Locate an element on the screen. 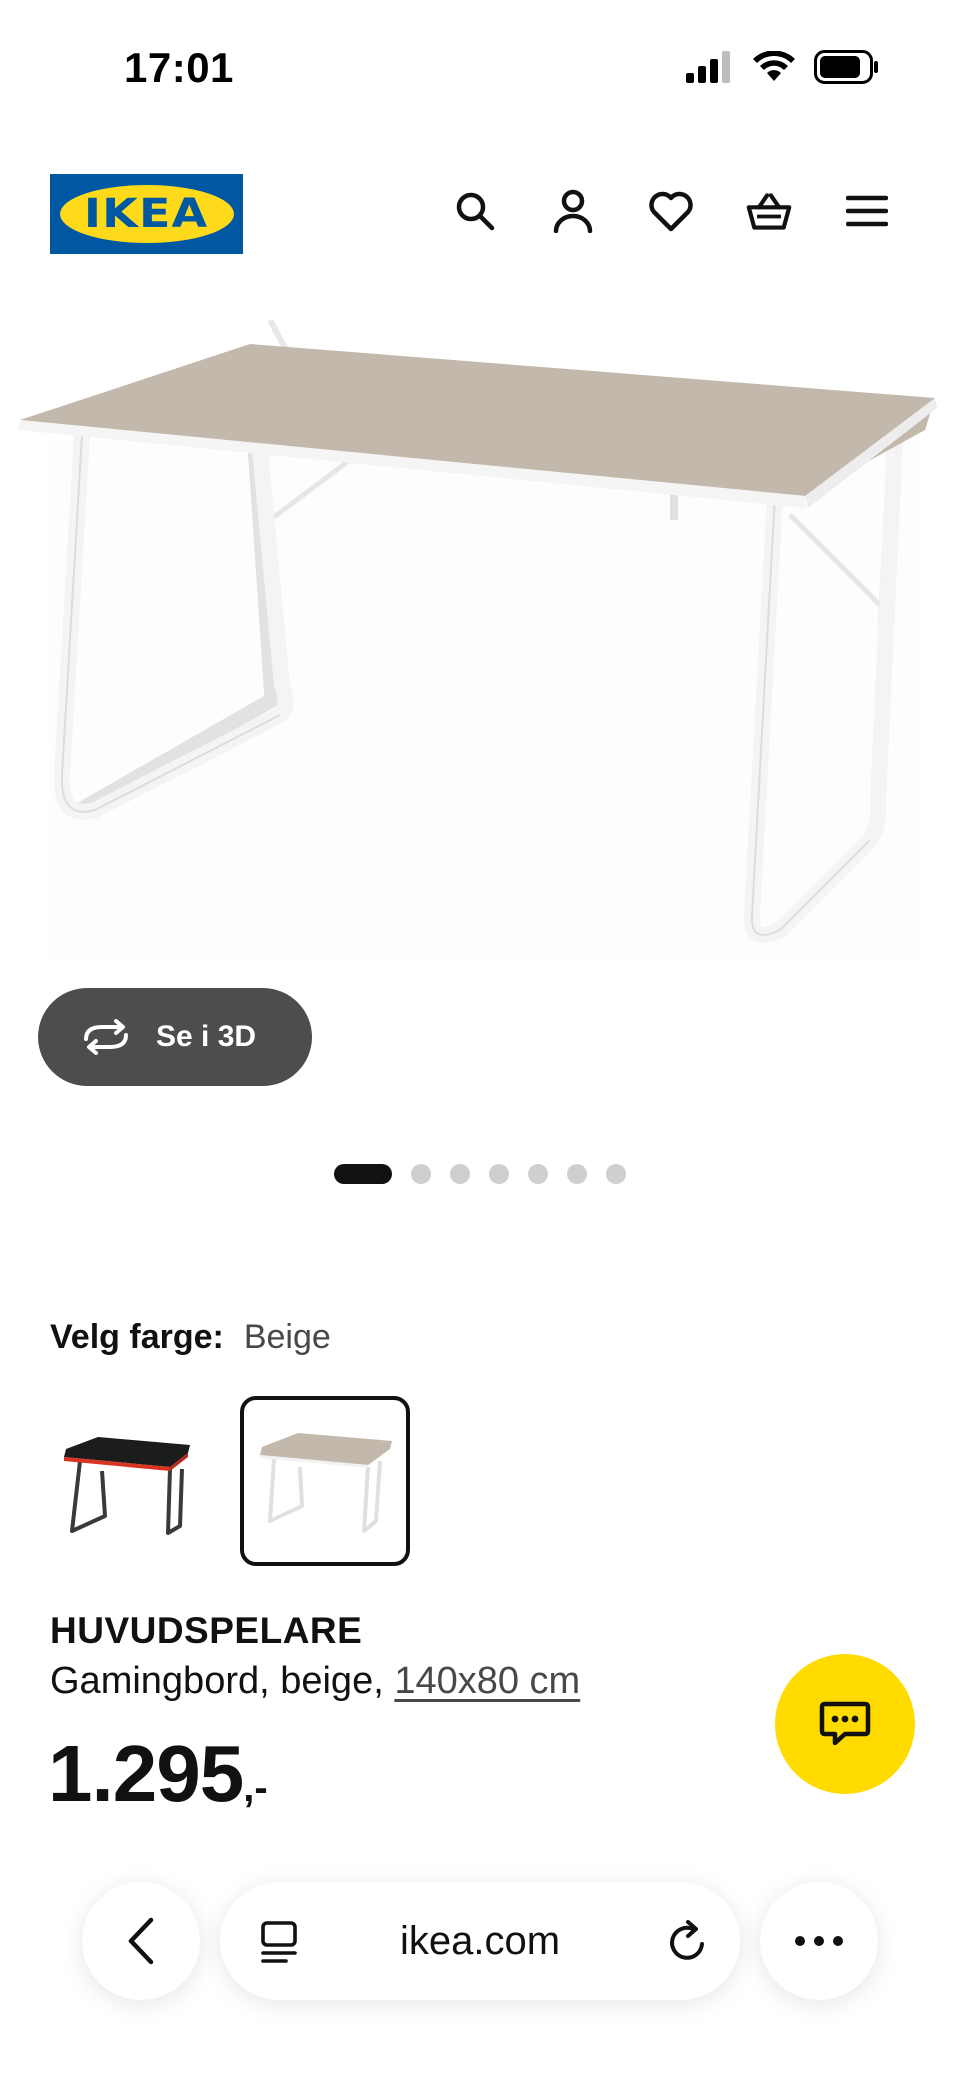 The height and width of the screenshot is (2081, 960). logo-text: IKEA is located at coordinates (146, 214).